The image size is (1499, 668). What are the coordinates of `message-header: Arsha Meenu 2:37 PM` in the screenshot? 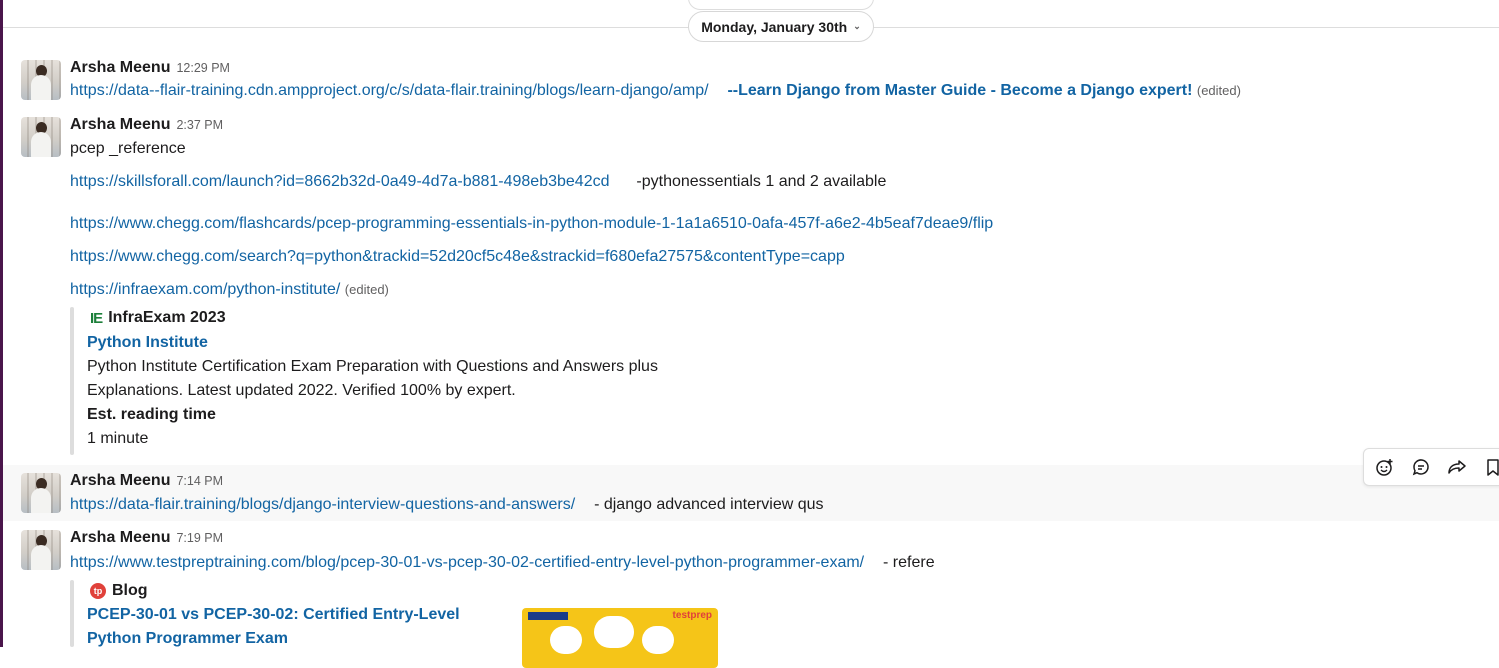 It's located at (146, 125).